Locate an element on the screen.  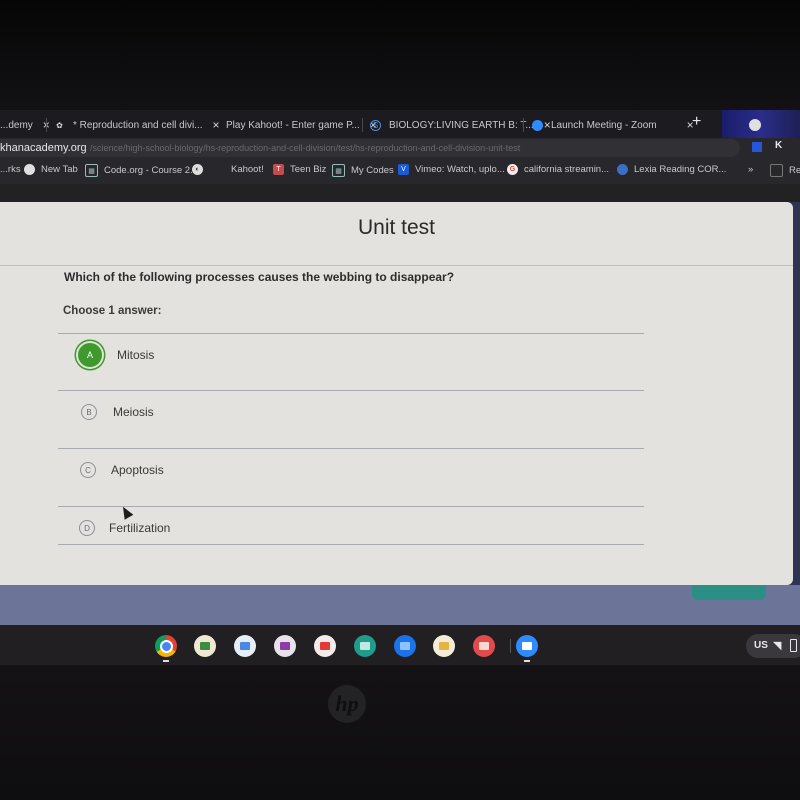
camera-glyph is located at coordinates (285, 646).